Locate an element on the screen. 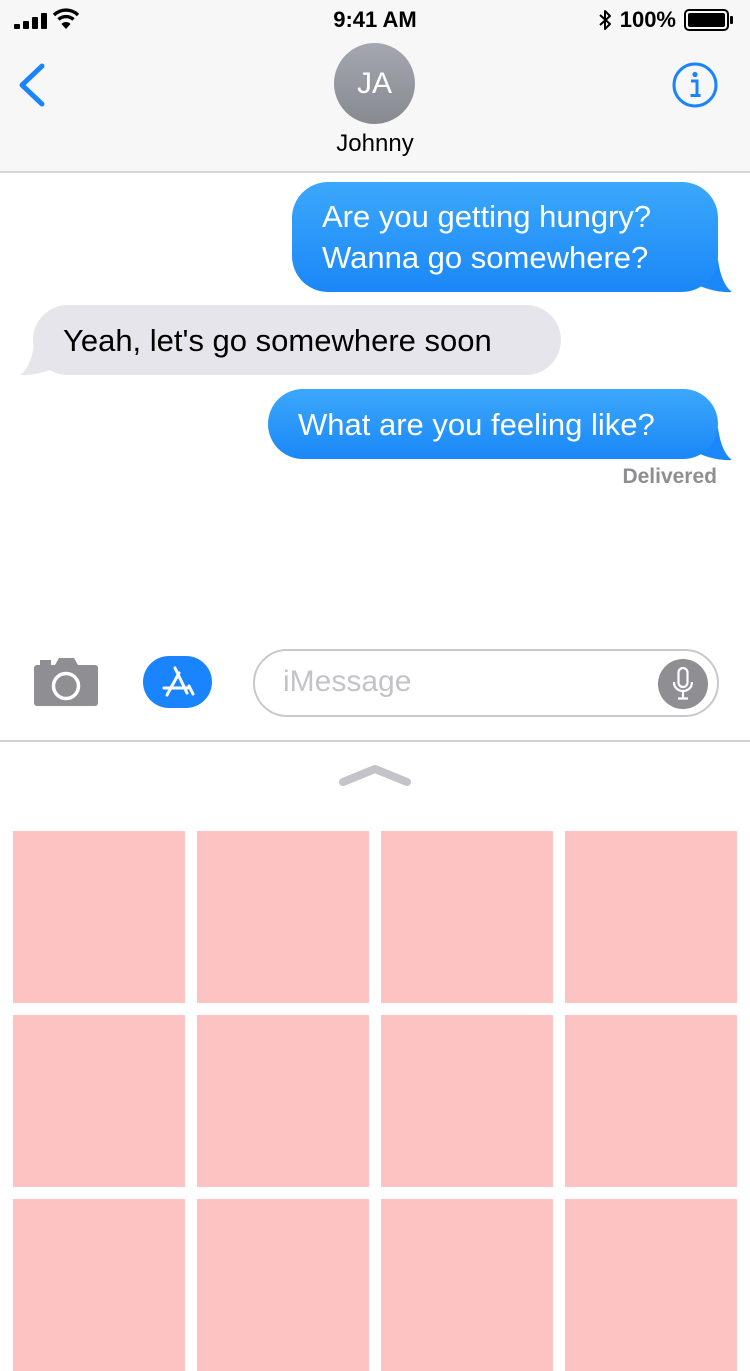  message-bubble-received: Yeah, let's go somewhere soon is located at coordinates (297, 340).